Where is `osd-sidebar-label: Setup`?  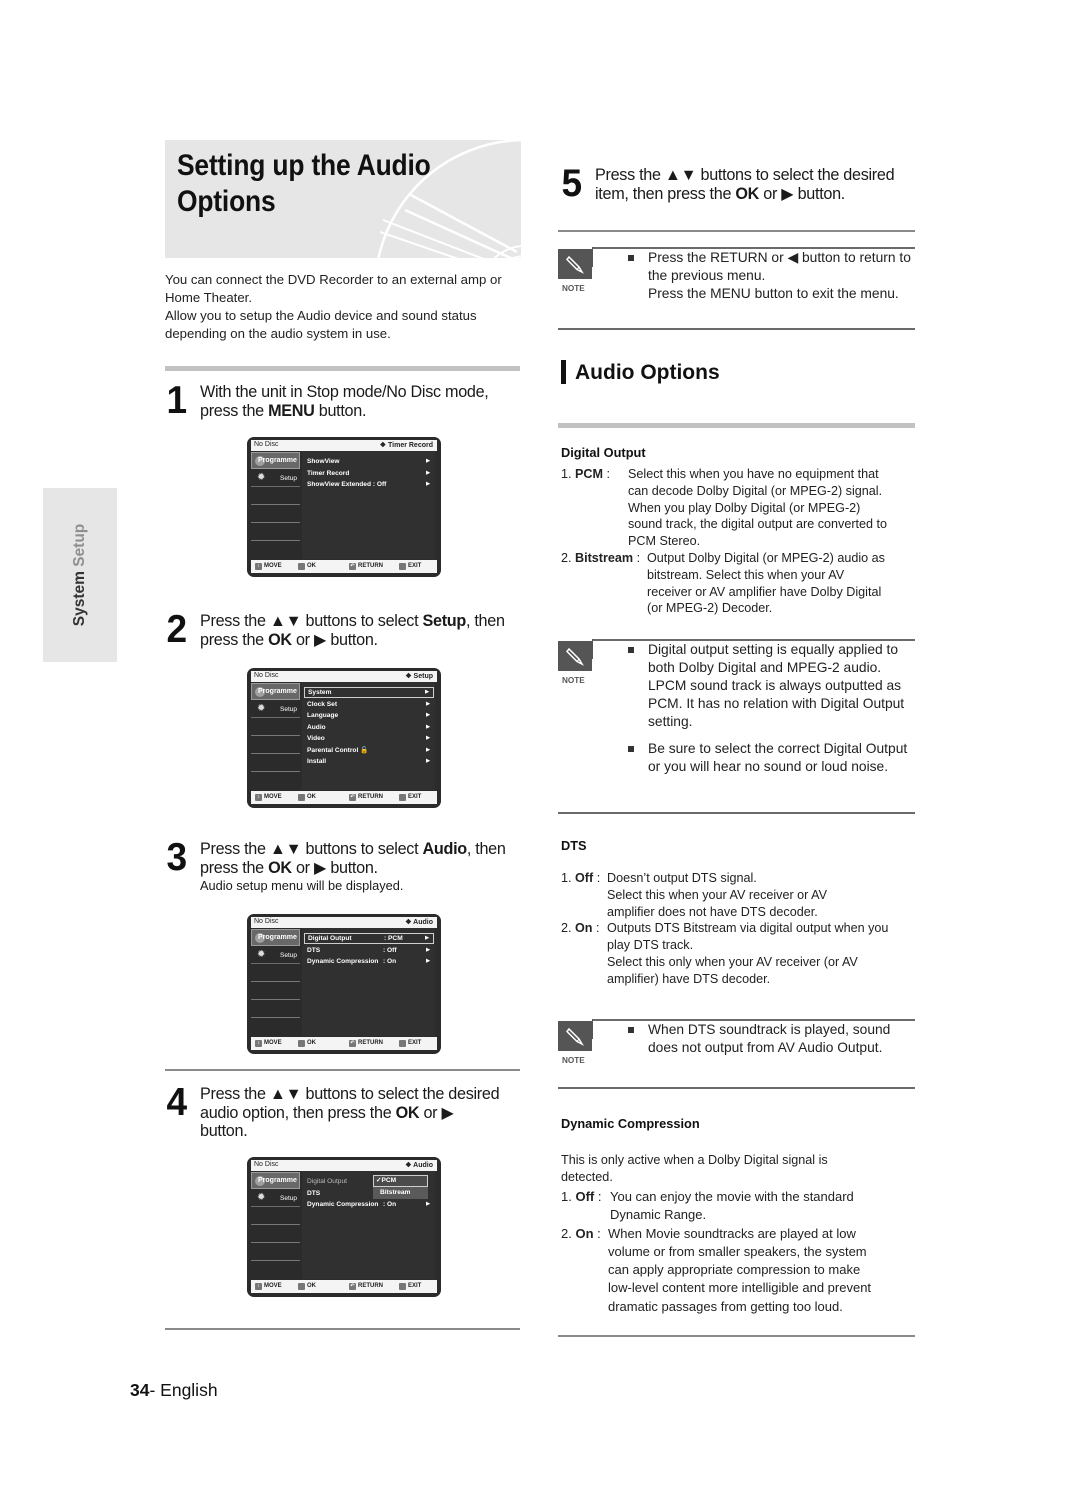 osd-sidebar-label: Setup is located at coordinates (288, 1198).